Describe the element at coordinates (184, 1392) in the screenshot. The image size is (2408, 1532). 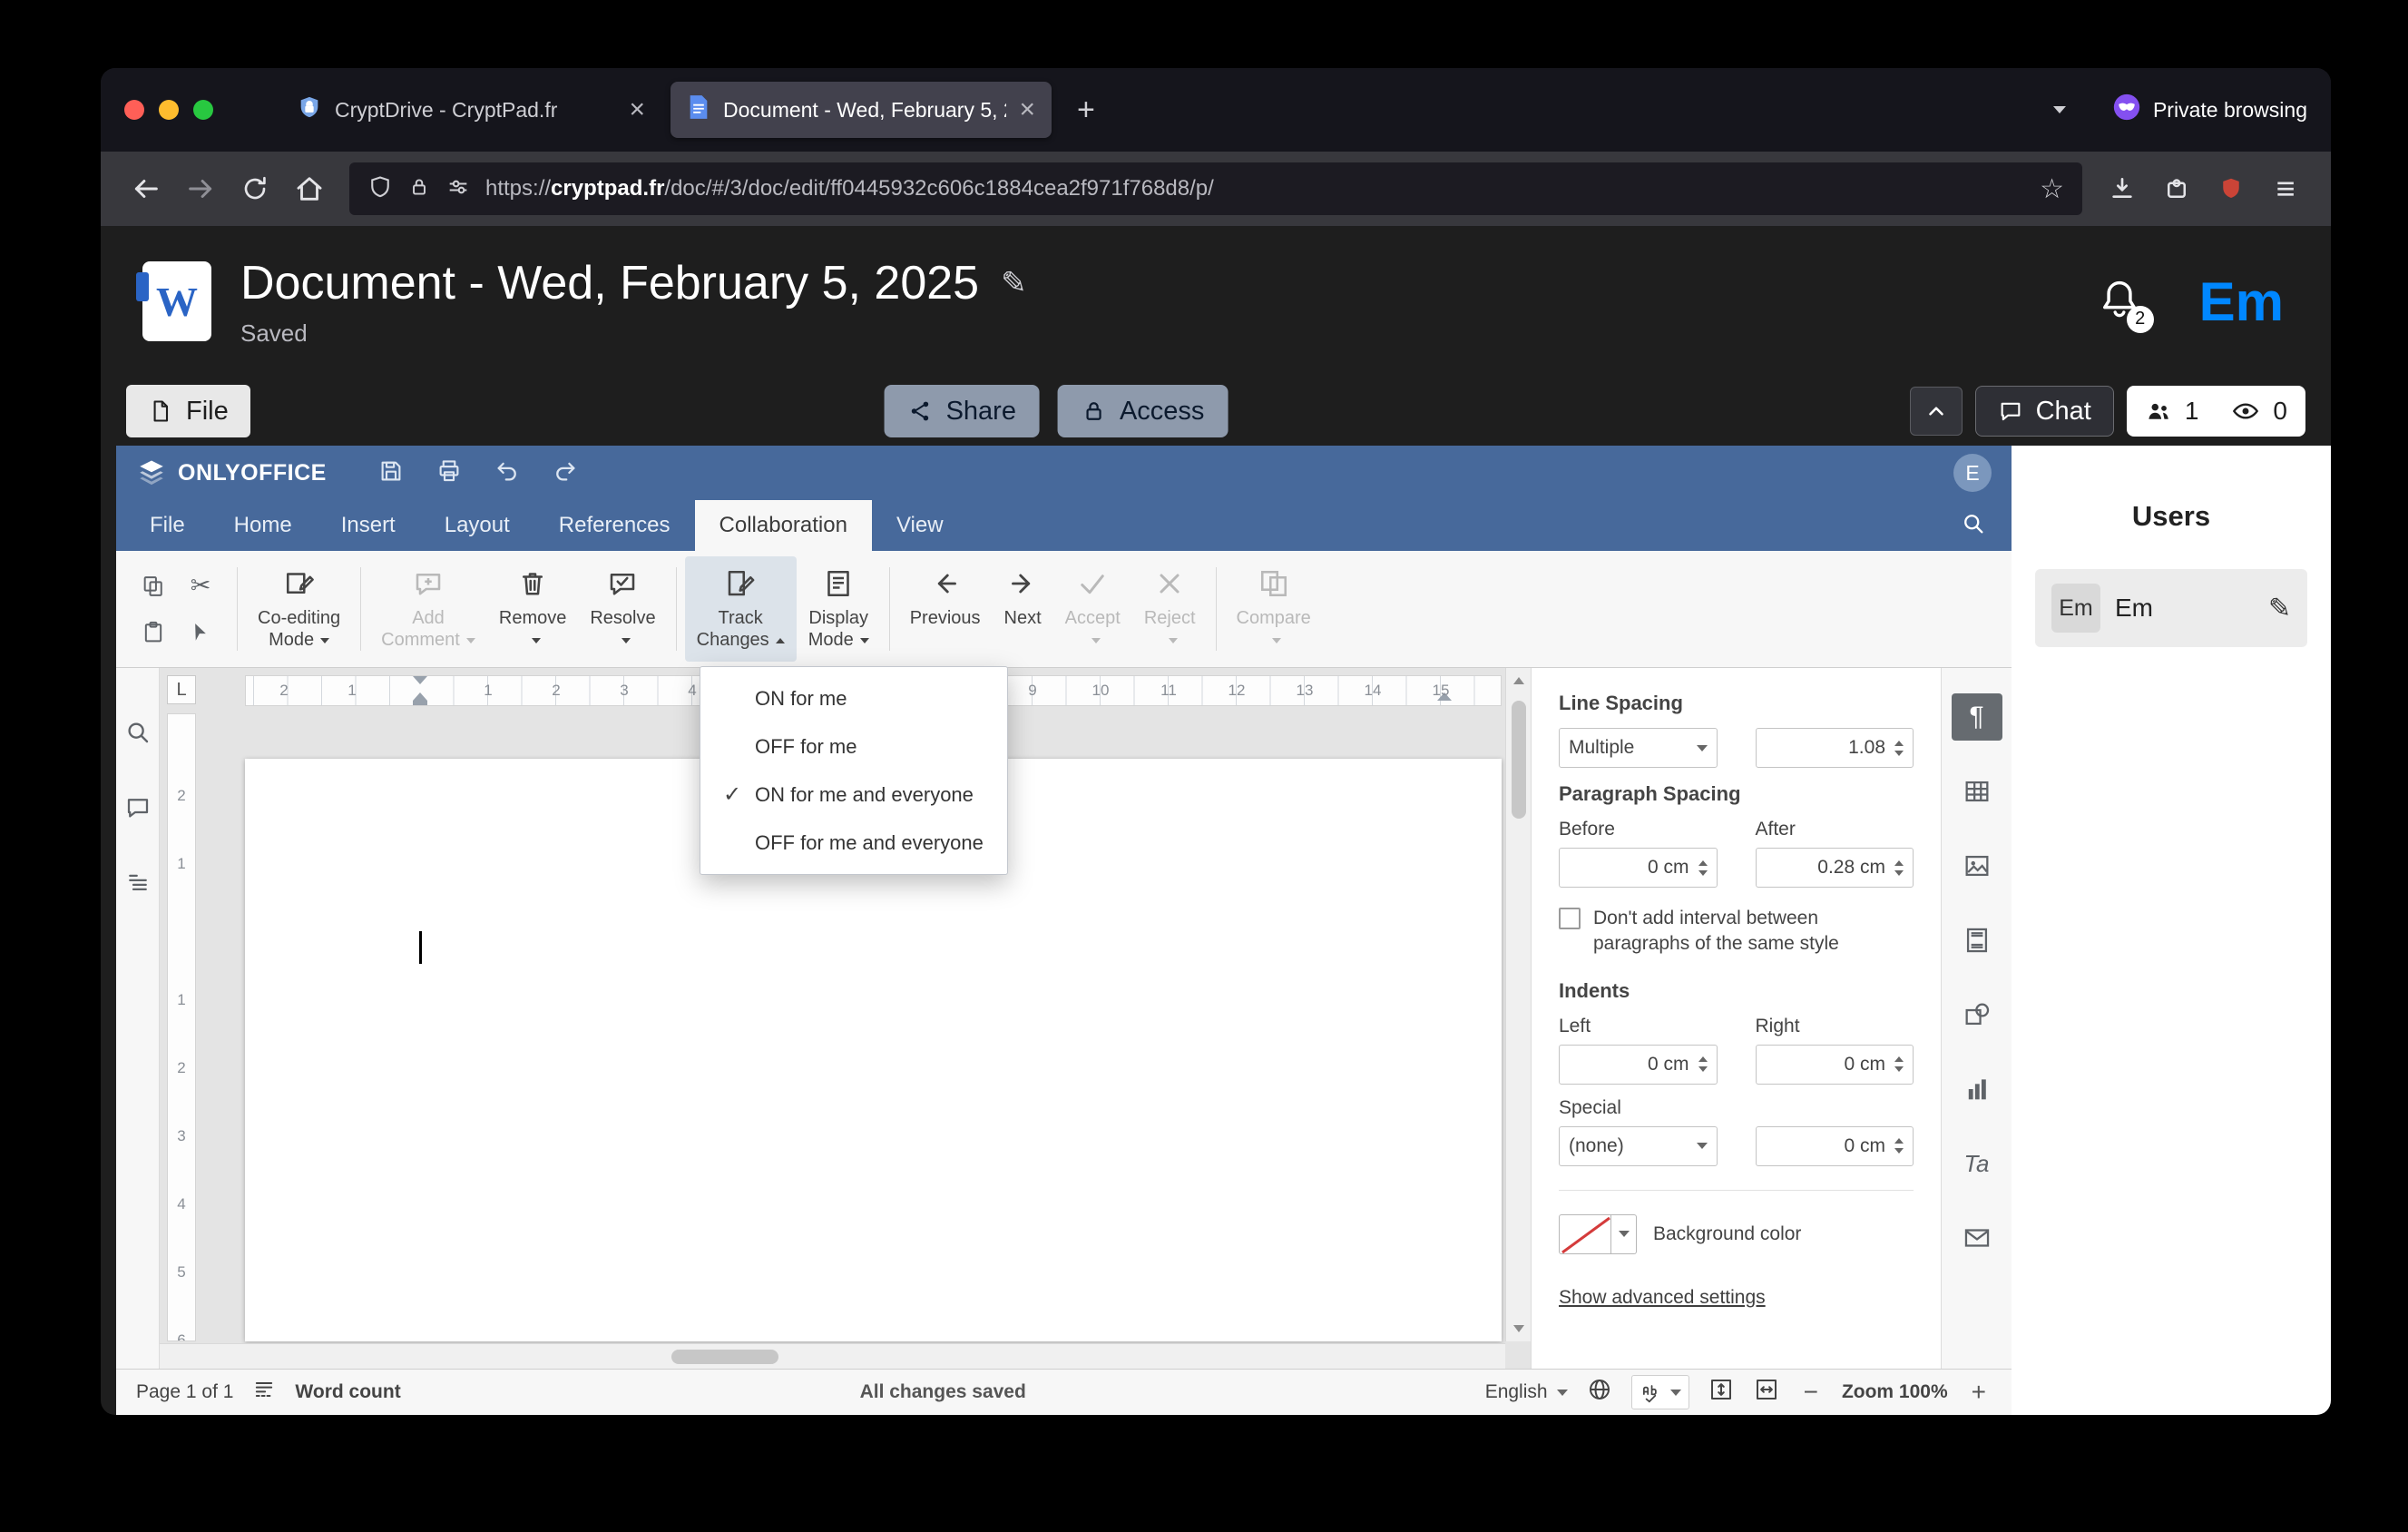
I see `page-indicator: Page 1 of 1` at that location.